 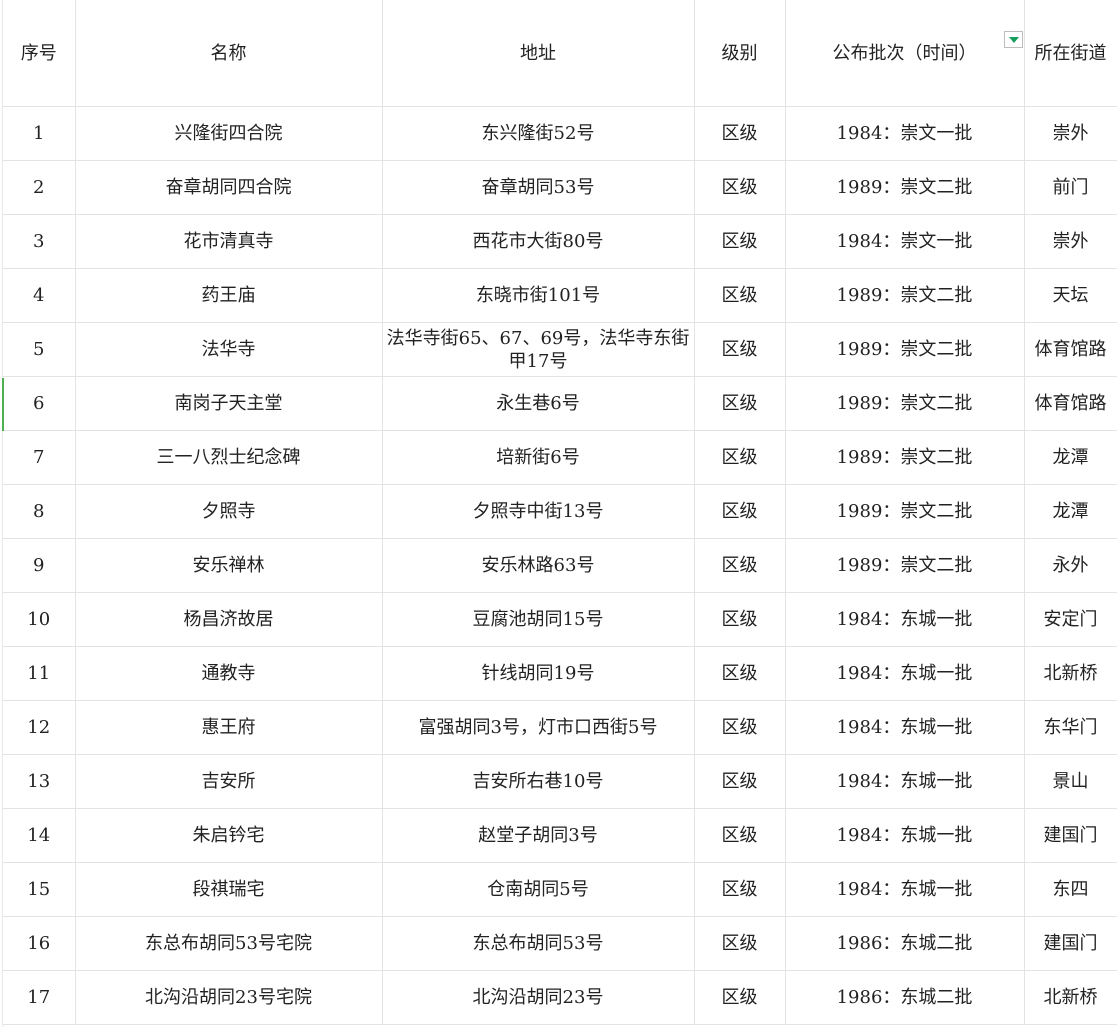 What do you see at coordinates (39, 349) in the screenshot?
I see `cell-seq: 5` at bounding box center [39, 349].